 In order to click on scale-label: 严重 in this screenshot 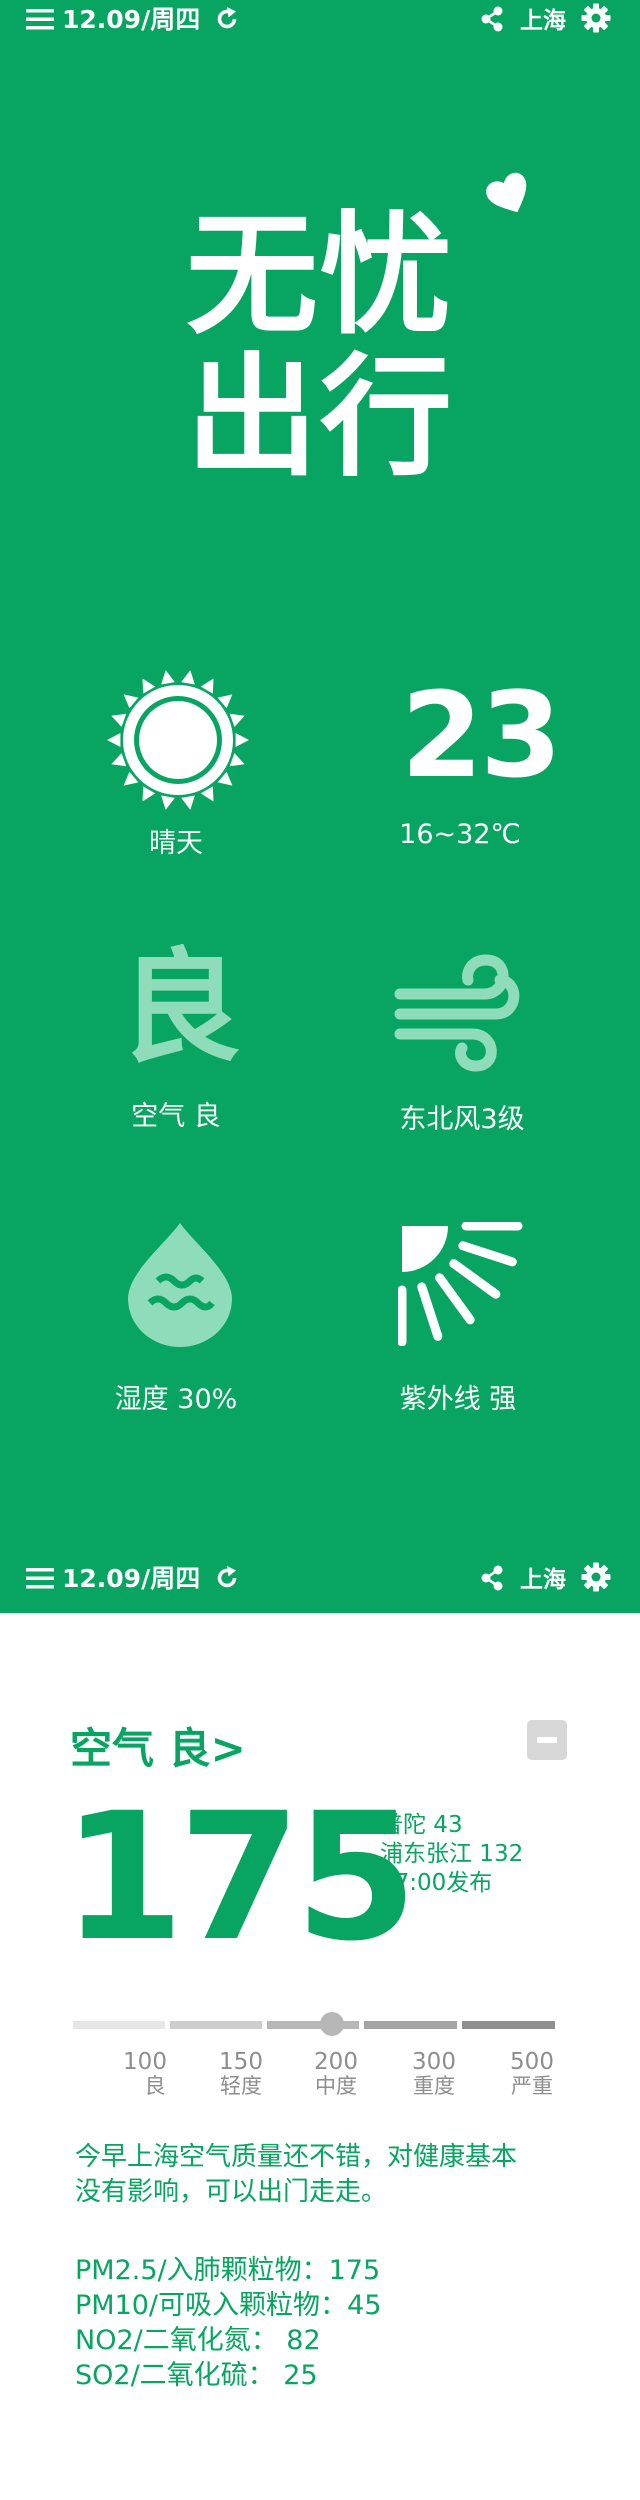, I will do `click(532, 2086)`.